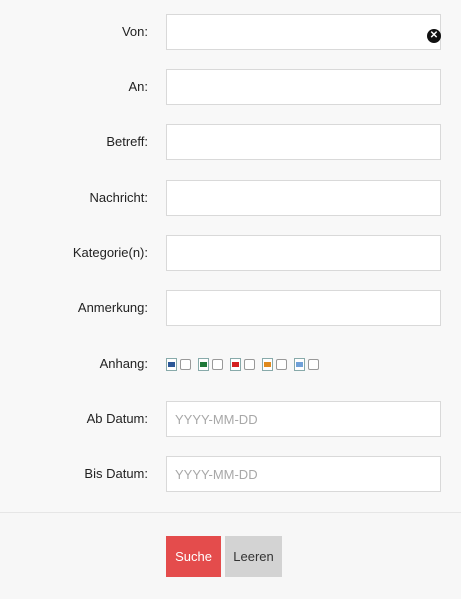  What do you see at coordinates (303, 198) in the screenshot?
I see `message-input` at bounding box center [303, 198].